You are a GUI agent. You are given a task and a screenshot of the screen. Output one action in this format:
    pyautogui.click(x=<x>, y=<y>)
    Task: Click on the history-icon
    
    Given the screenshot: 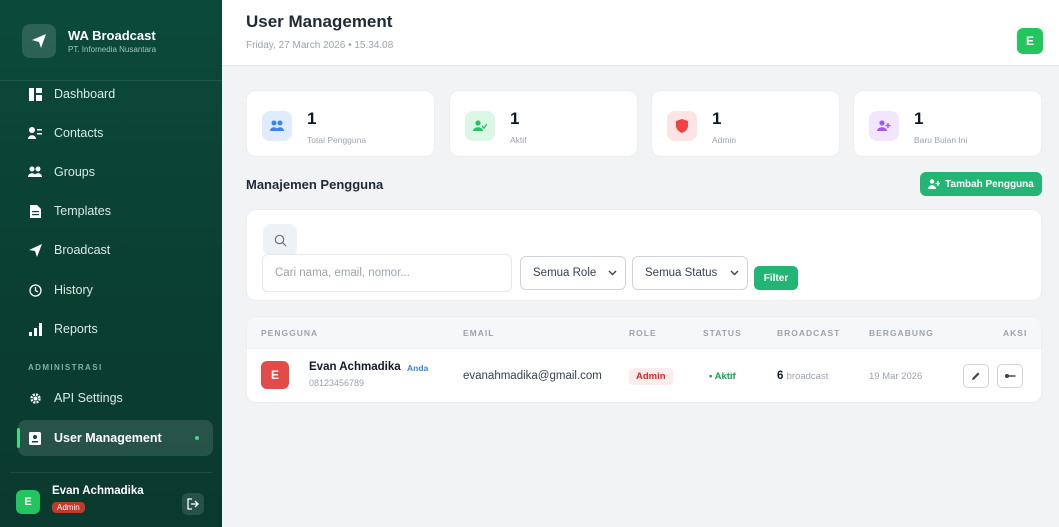 What is the action you would take?
    pyautogui.click(x=35, y=290)
    